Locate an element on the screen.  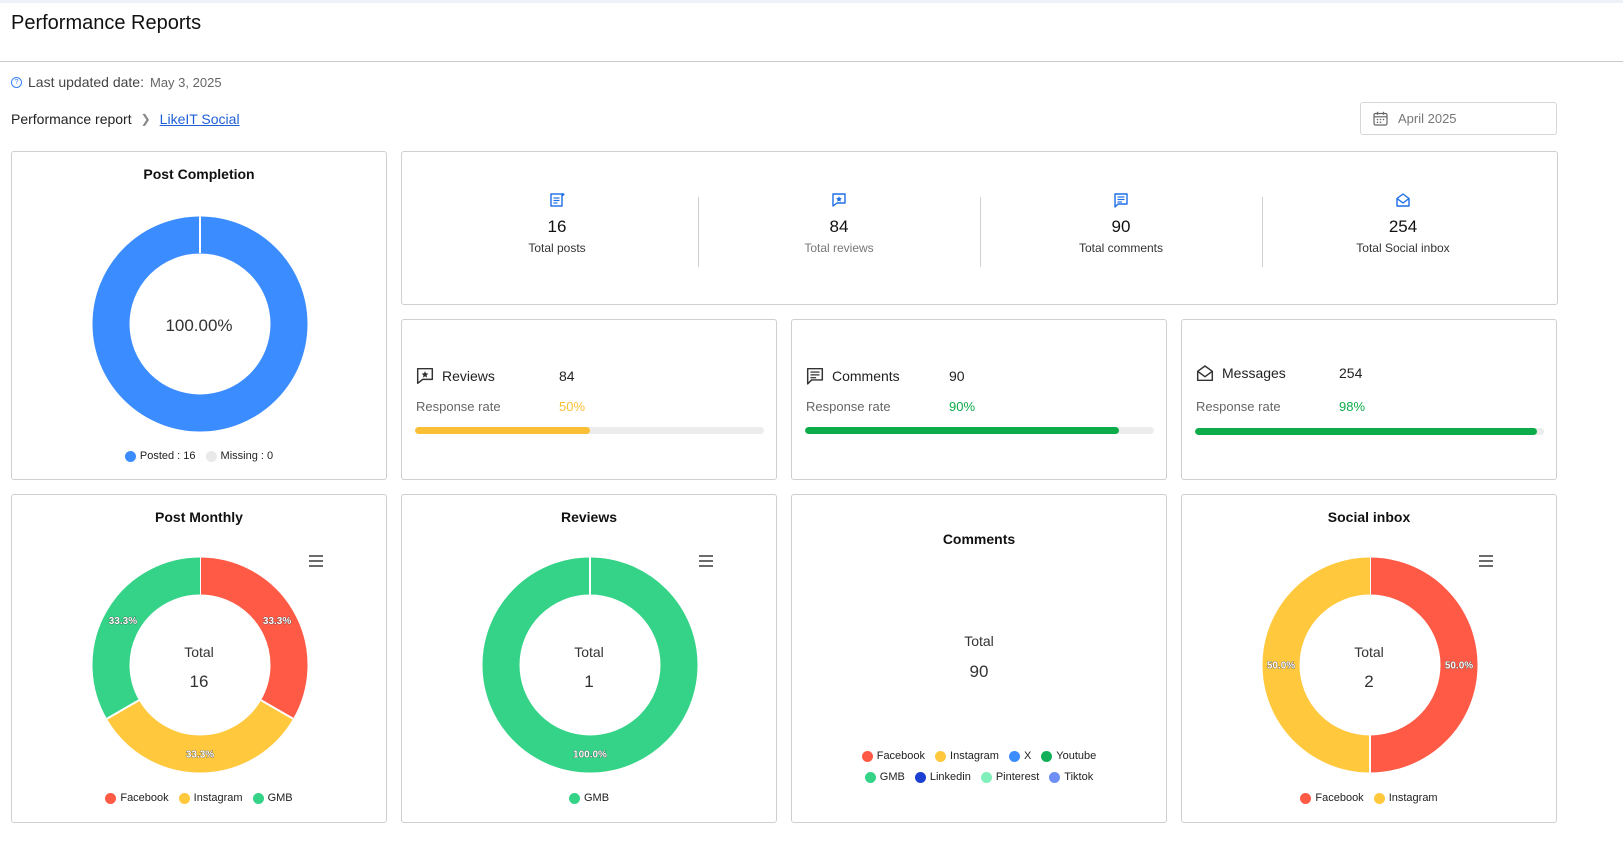
total-reviews-stat: 84 Total reviews is located at coordinates (839, 223).